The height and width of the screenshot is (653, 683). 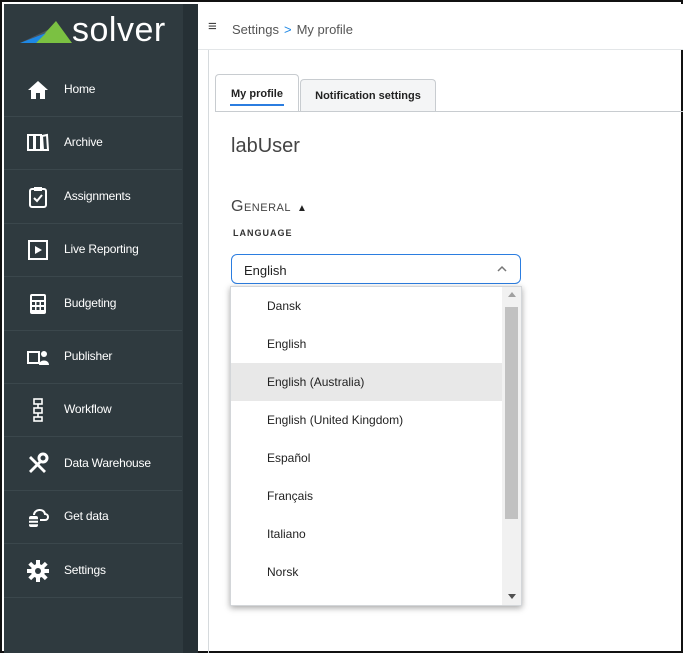 I want to click on brand-name: solver, so click(x=119, y=30).